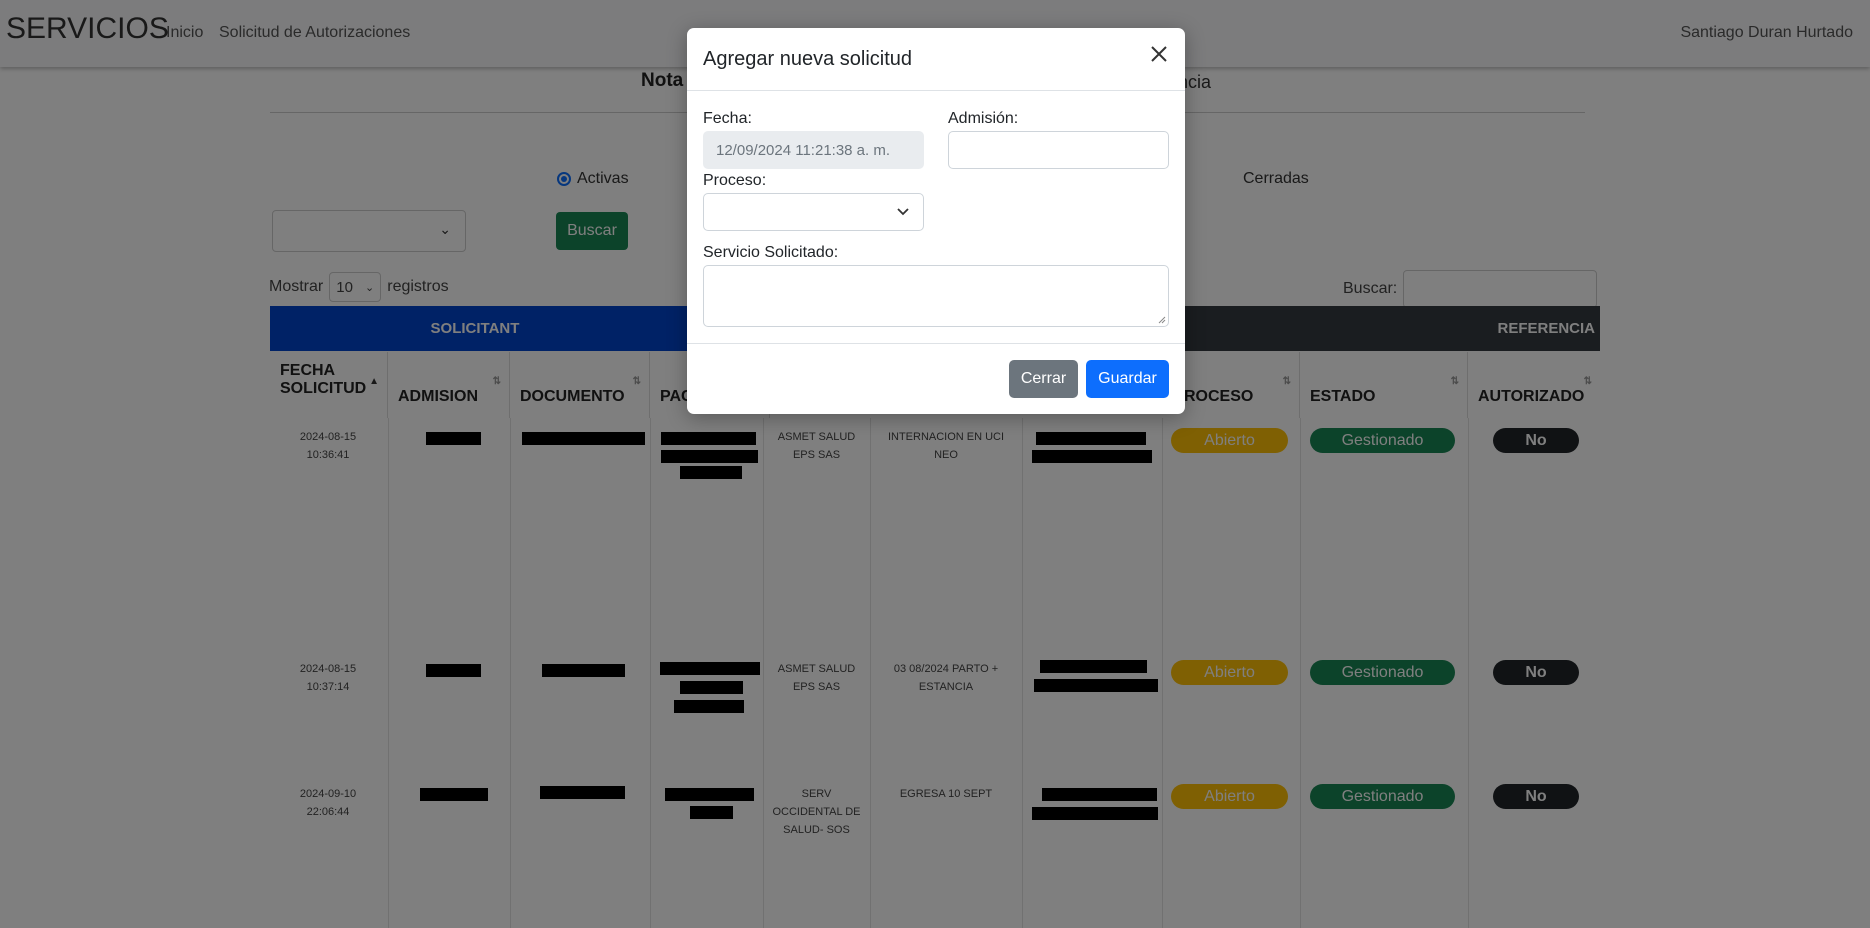 This screenshot has width=1870, height=928. Describe the element at coordinates (1162, 320) in the screenshot. I see `resize-handle-icon` at that location.